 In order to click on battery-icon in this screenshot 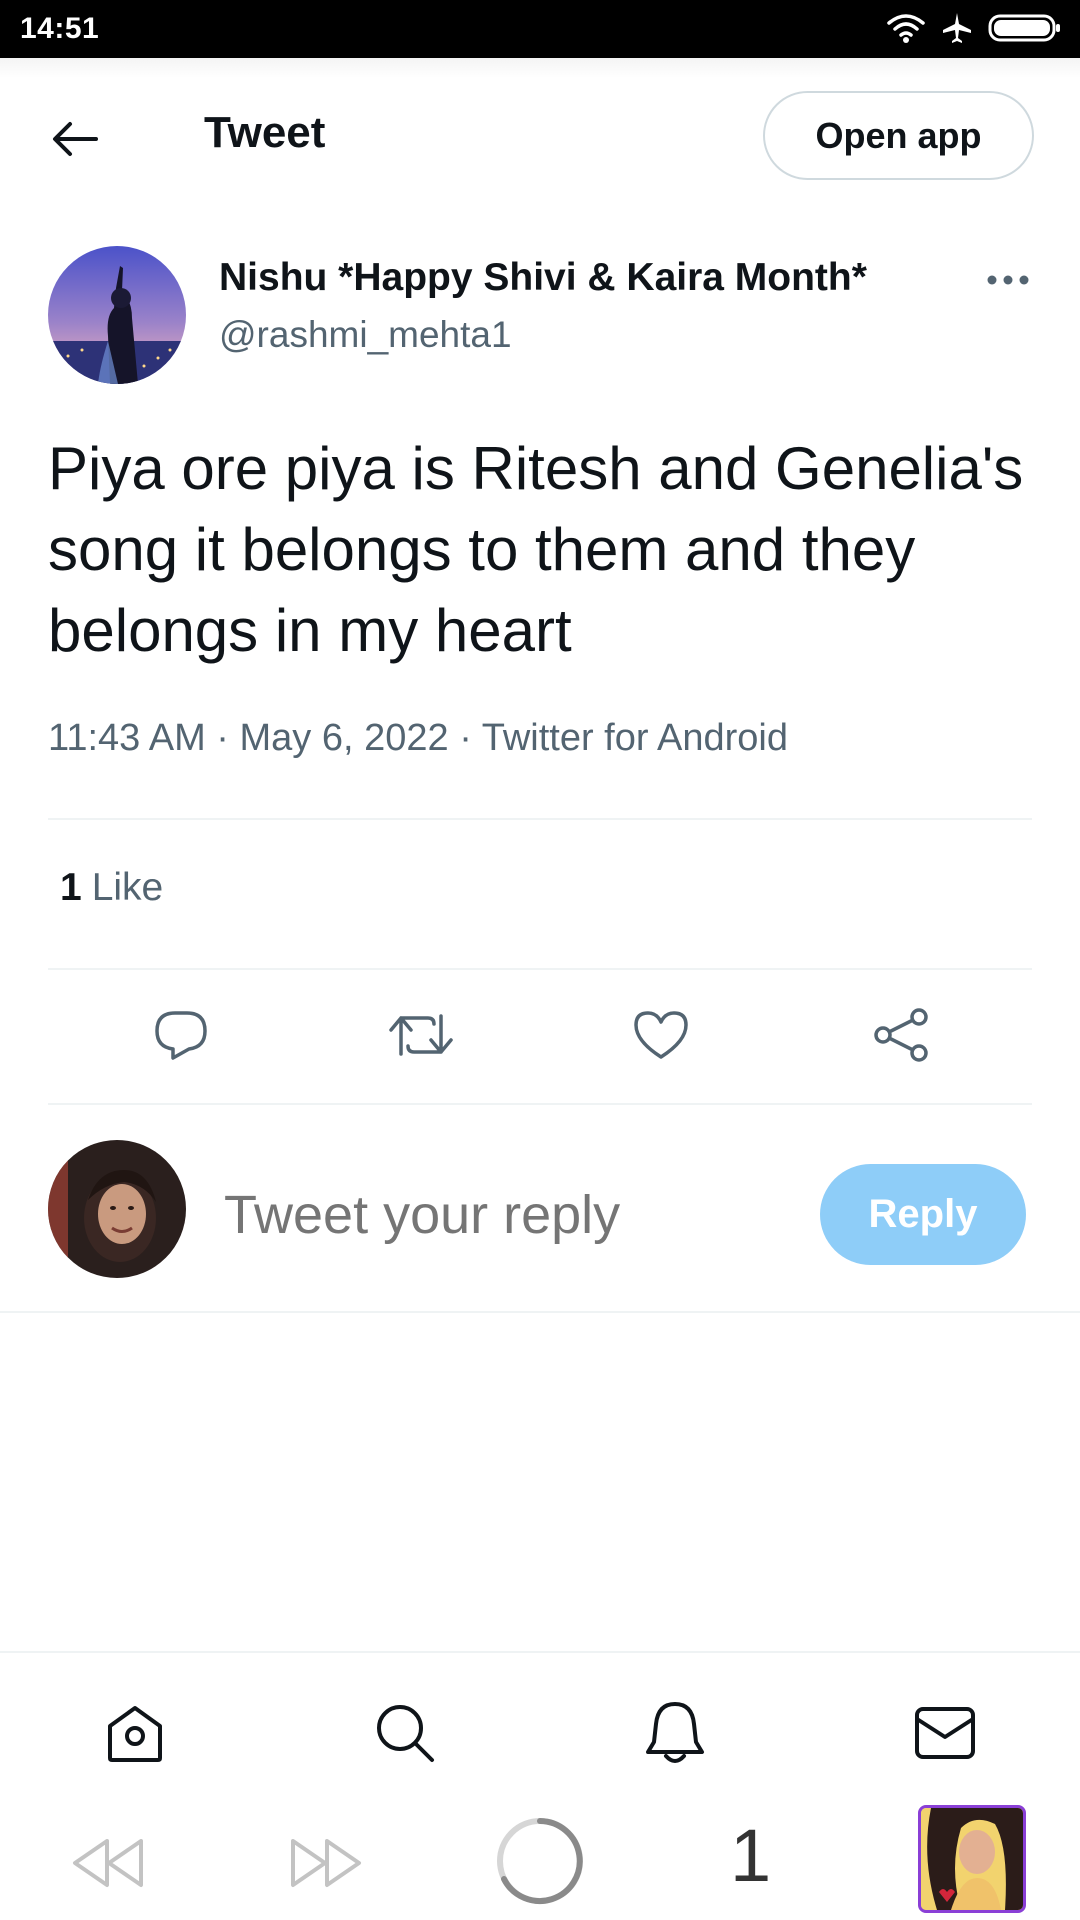, I will do `click(1025, 30)`.